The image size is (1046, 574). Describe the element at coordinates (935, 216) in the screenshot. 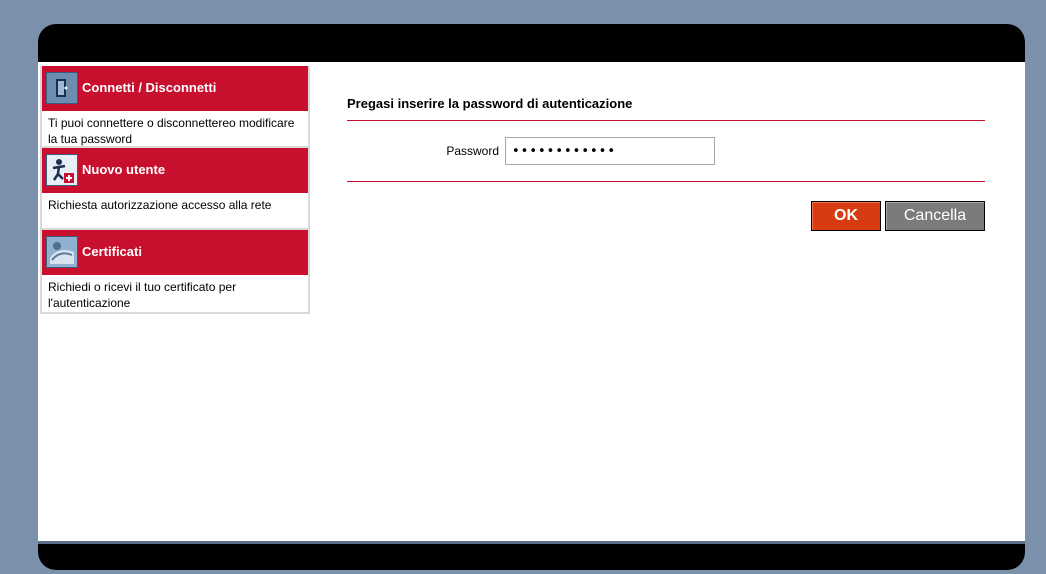

I see `cancel-button: Cancella` at that location.